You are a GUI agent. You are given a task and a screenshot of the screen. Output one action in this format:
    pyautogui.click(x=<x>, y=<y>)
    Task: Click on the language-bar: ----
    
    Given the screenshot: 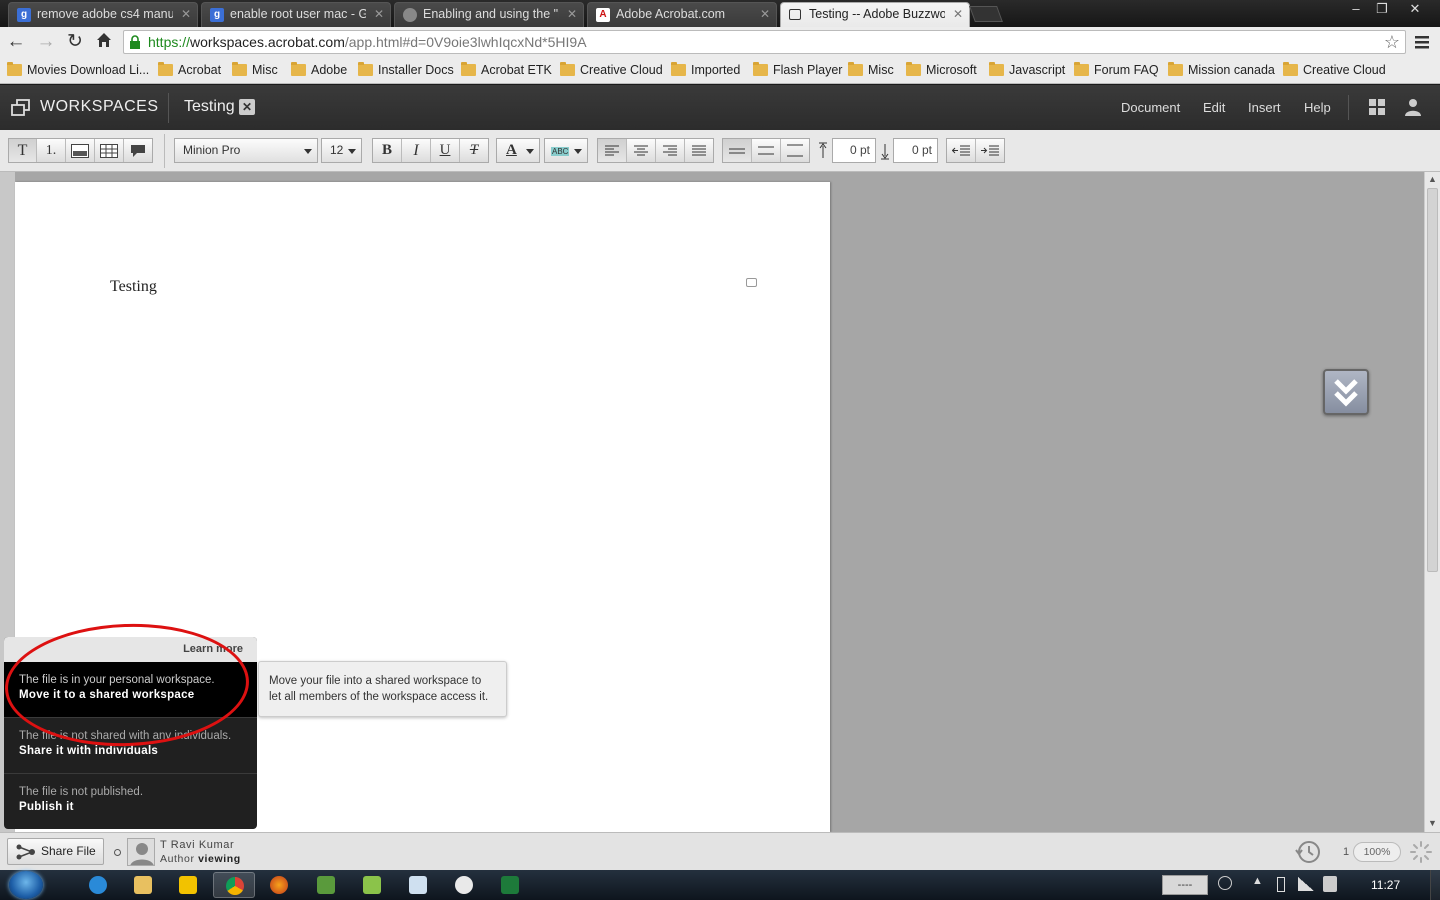 What is the action you would take?
    pyautogui.click(x=1185, y=885)
    